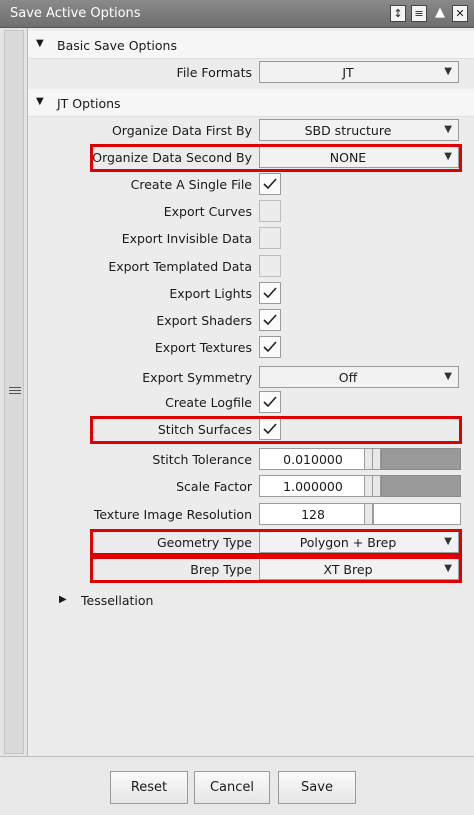 The width and height of the screenshot is (474, 815). What do you see at coordinates (197, 377) in the screenshot?
I see `field-label: Export Symmetry` at bounding box center [197, 377].